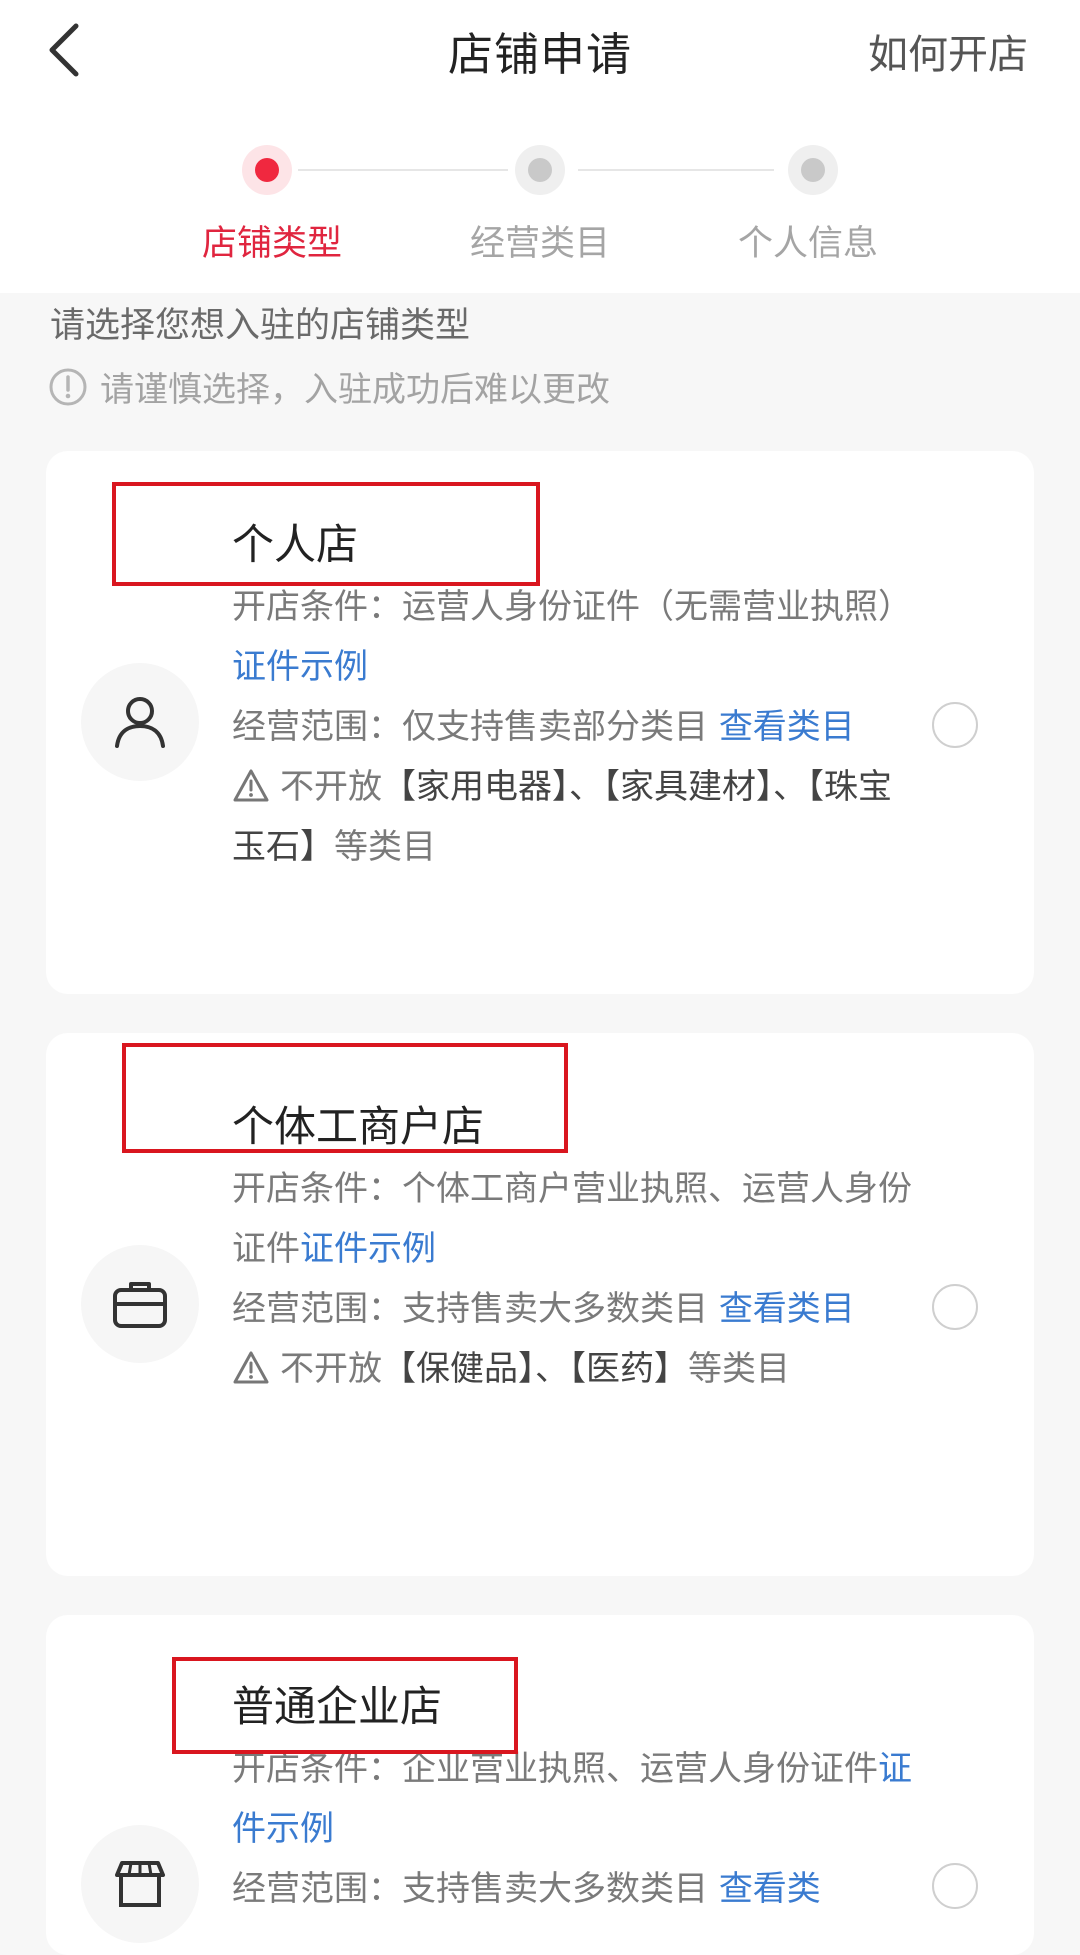 This screenshot has width=1080, height=1955. Describe the element at coordinates (955, 725) in the screenshot. I see `select-radio-personal` at that location.